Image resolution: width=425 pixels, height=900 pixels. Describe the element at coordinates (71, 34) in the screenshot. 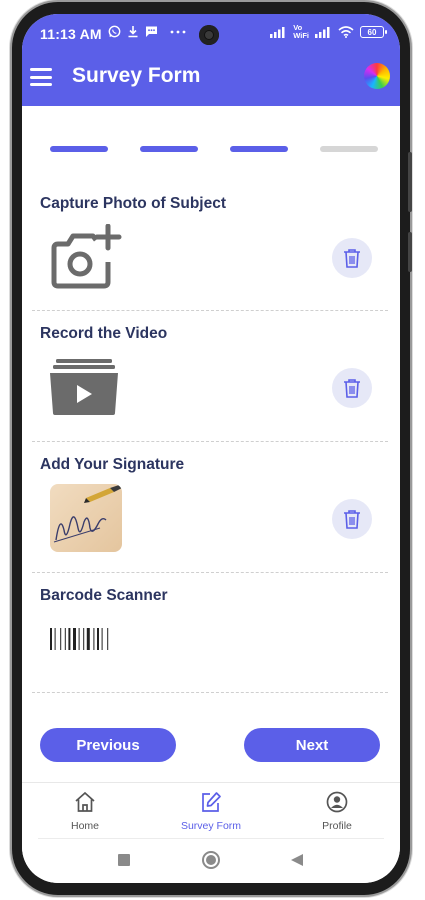

I see `status-time: 11:13 AM` at that location.